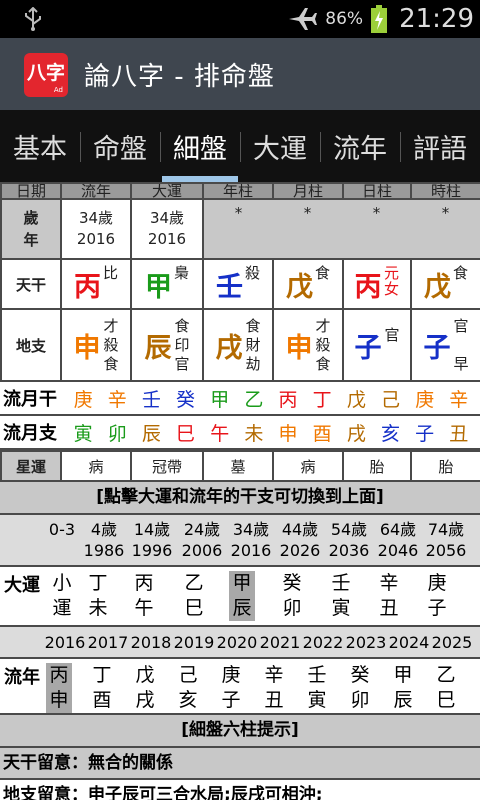 The image size is (480, 800). What do you see at coordinates (398, 540) in the screenshot?
I see `dayun-age-8: 64歲 2046` at bounding box center [398, 540].